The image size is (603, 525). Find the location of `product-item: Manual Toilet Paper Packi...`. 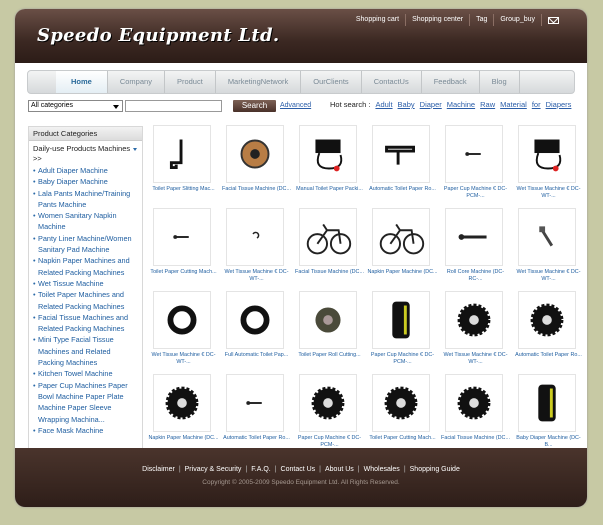

product-item: Manual Toilet Paper Packi... is located at coordinates (329, 166).